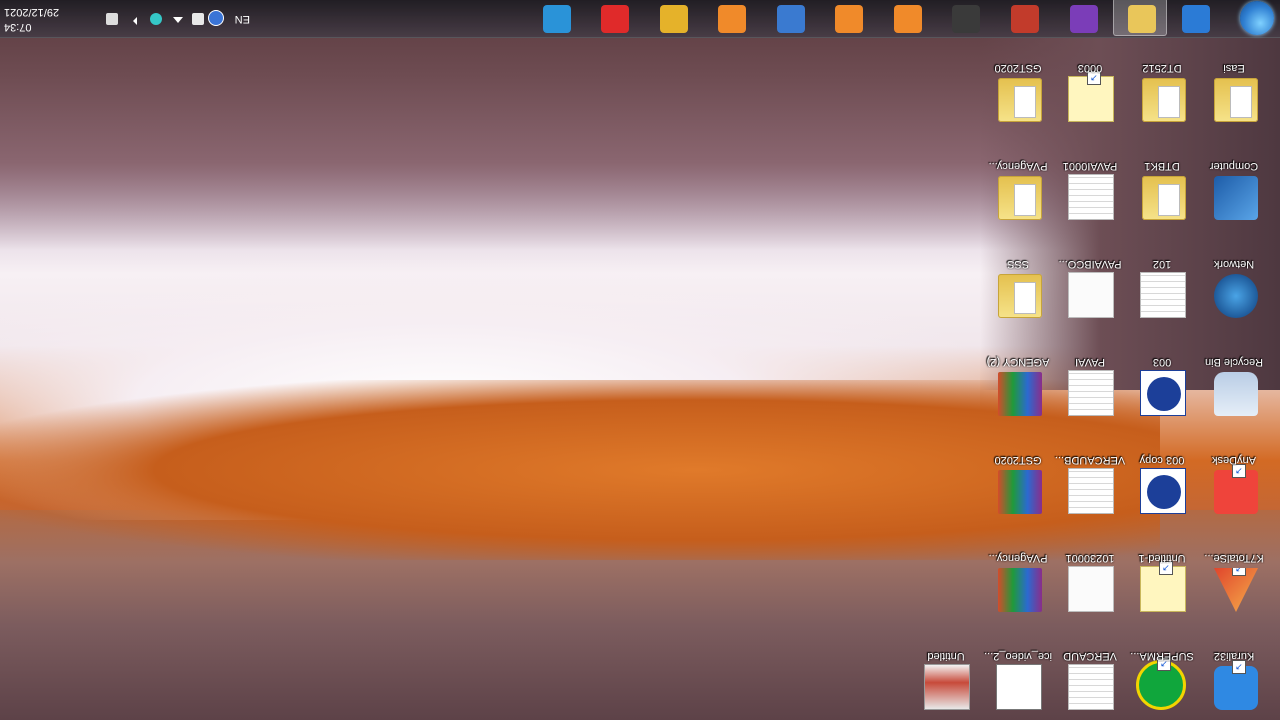 Image resolution: width=1280 pixels, height=720 pixels. I want to click on desktop-icon: 102, so click(1168, 282).